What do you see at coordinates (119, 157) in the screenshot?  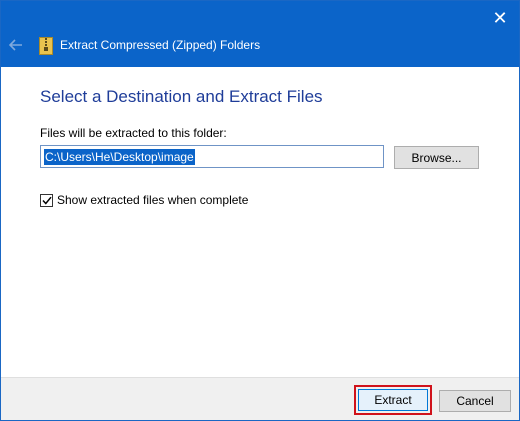 I see `destination-path-value: C:\Users\He\Desktop\image` at bounding box center [119, 157].